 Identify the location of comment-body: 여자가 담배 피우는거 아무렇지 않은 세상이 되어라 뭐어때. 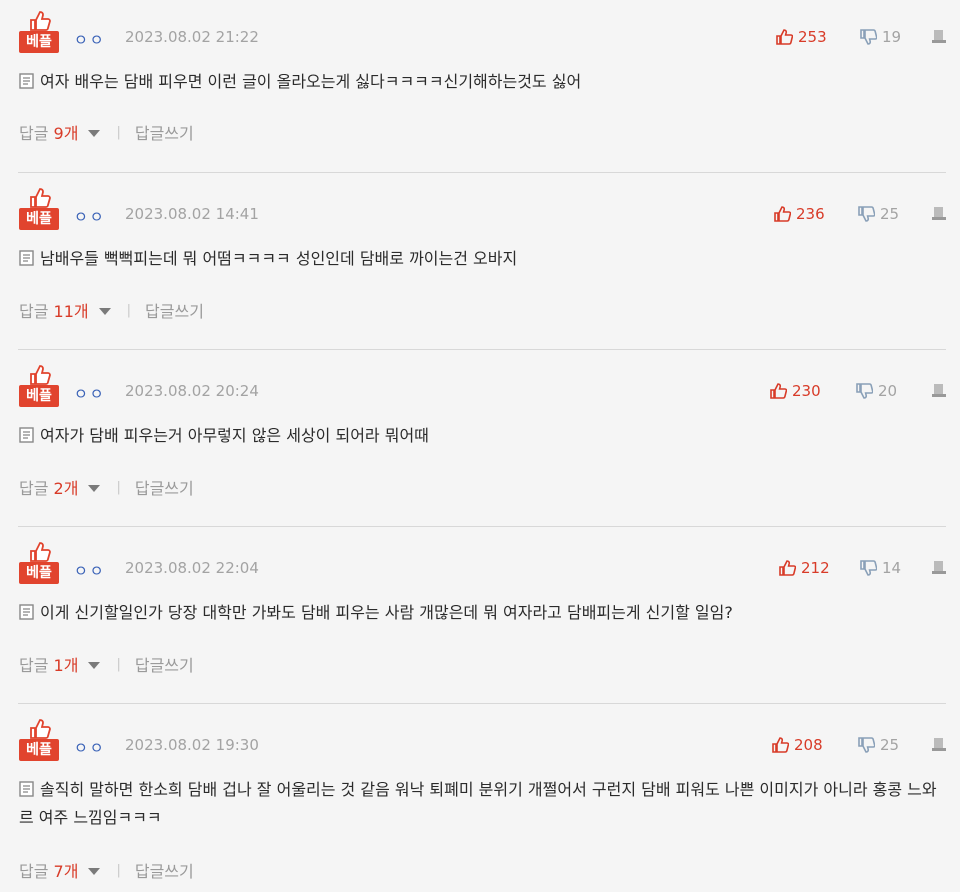
(481, 436).